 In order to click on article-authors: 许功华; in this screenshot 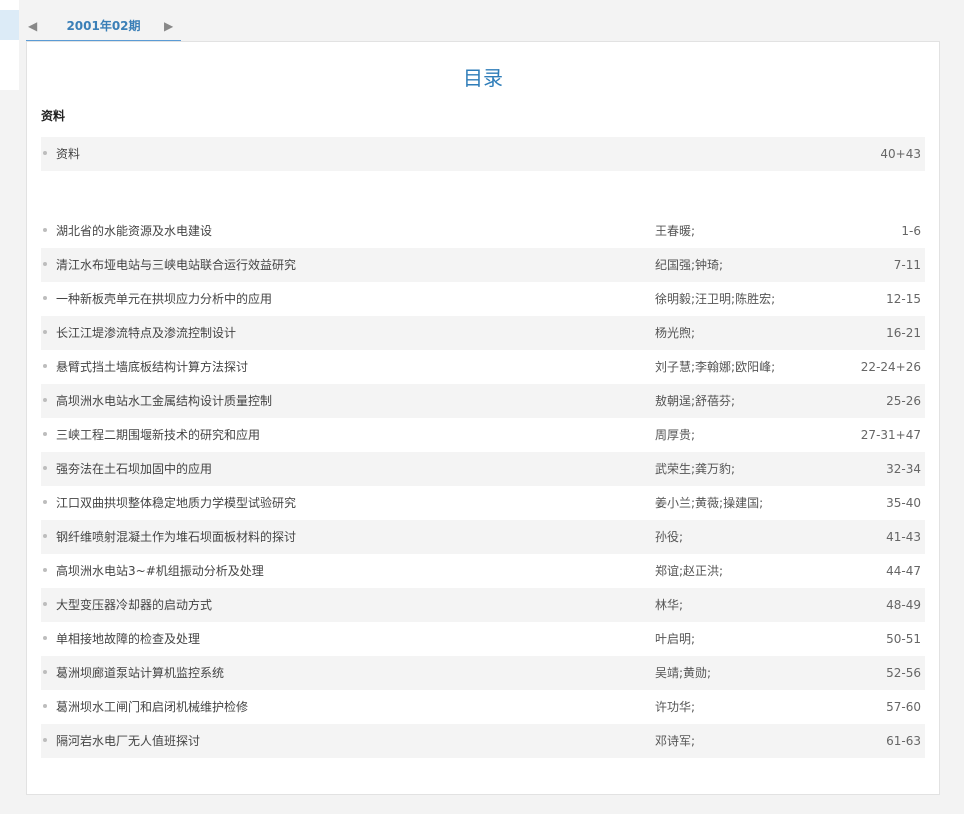, I will do `click(675, 707)`.